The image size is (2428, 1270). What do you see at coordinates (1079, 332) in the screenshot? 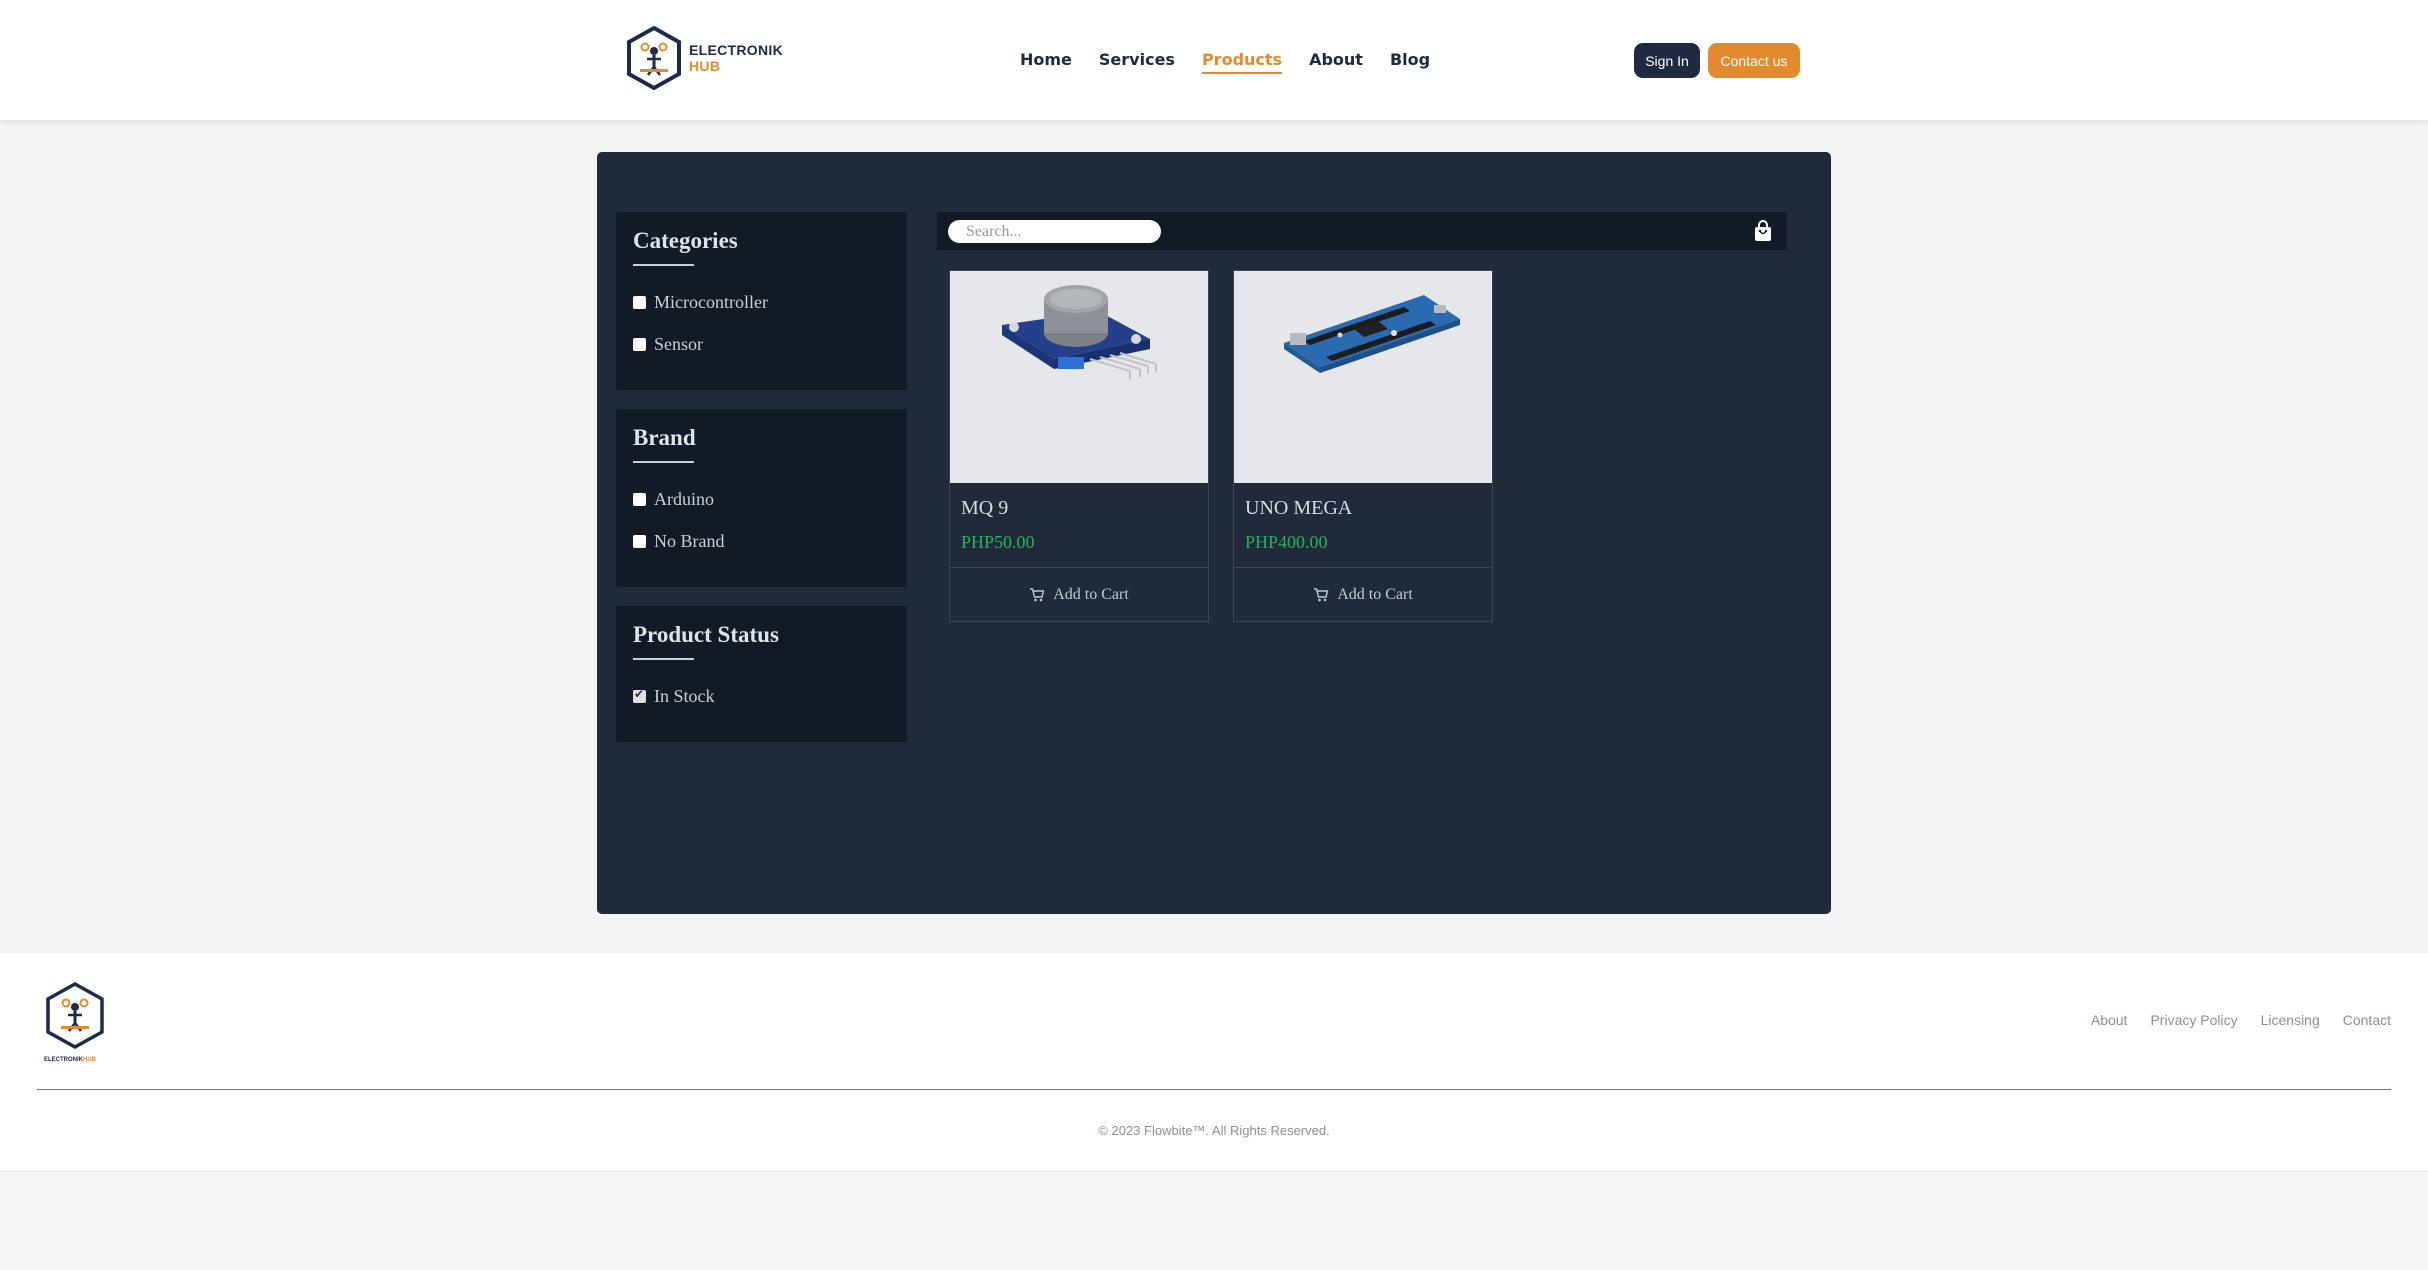
I see `gas-sensor-module-image` at bounding box center [1079, 332].